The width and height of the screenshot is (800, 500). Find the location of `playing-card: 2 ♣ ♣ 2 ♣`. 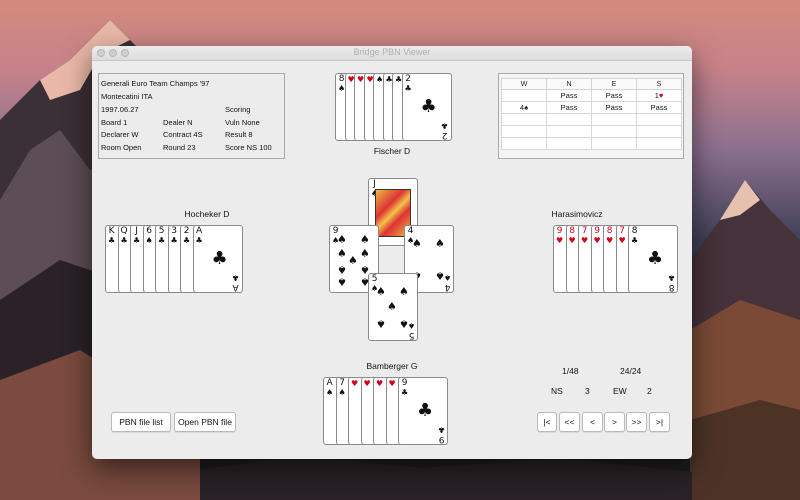

playing-card: 2 ♣ ♣ 2 ♣ is located at coordinates (426, 107).